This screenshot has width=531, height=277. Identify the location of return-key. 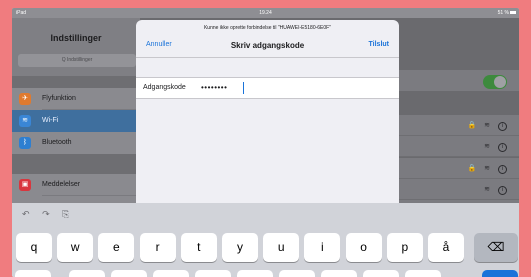
(500, 273).